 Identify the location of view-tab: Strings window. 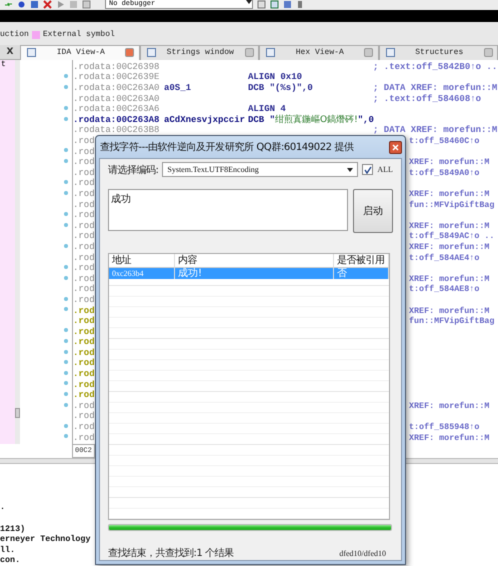
(199, 52).